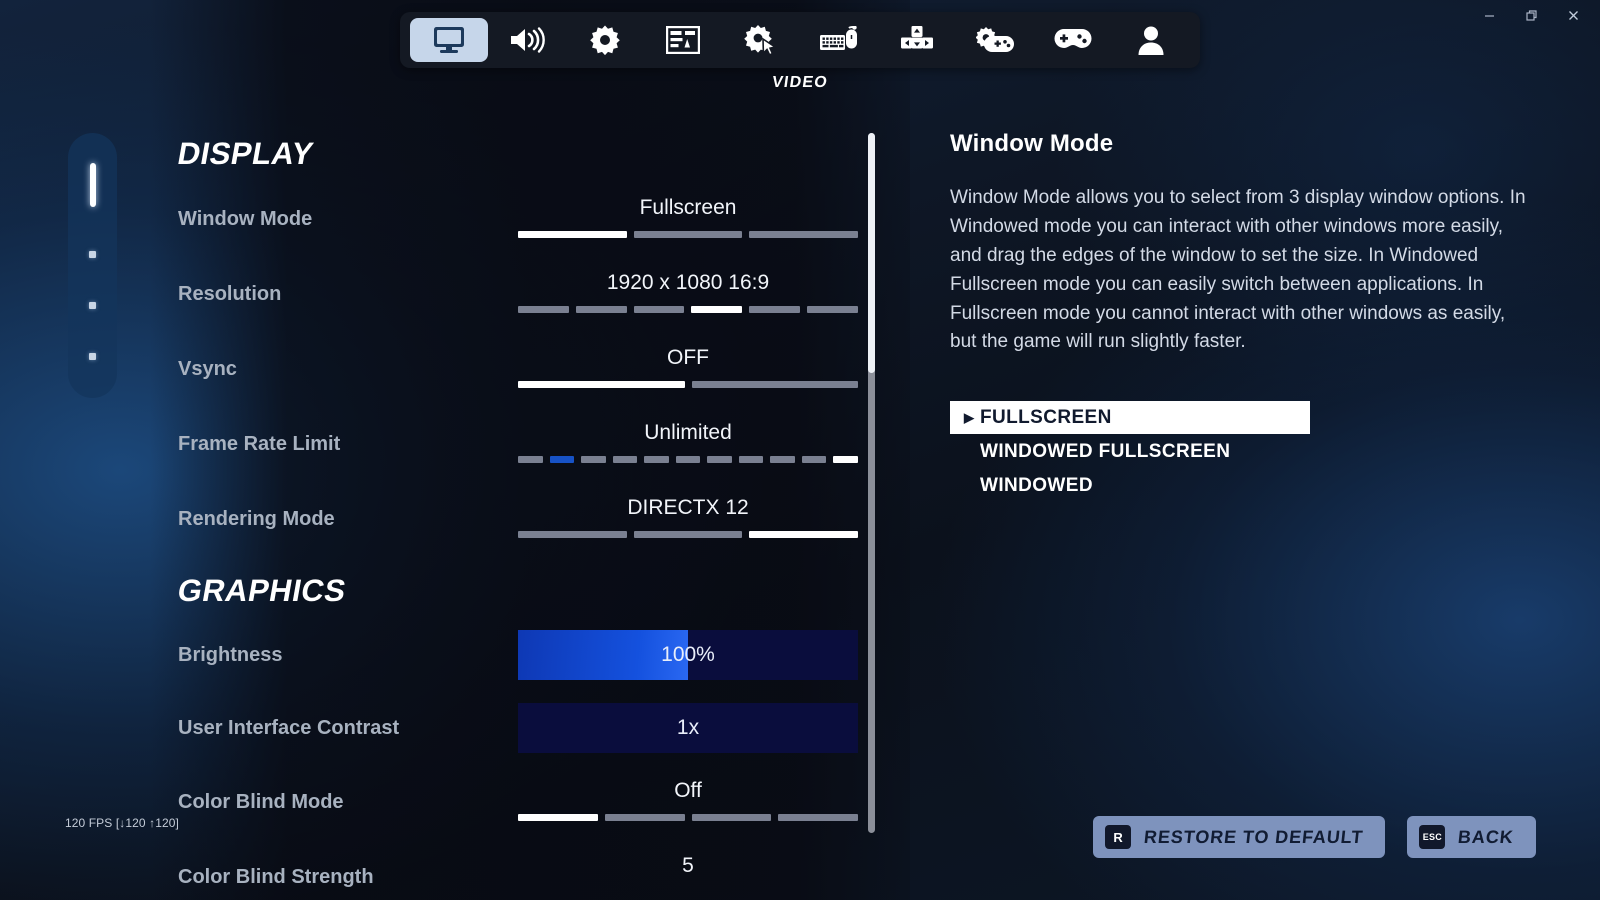  Describe the element at coordinates (262, 590) in the screenshot. I see `section-title: GRAPHICS` at that location.